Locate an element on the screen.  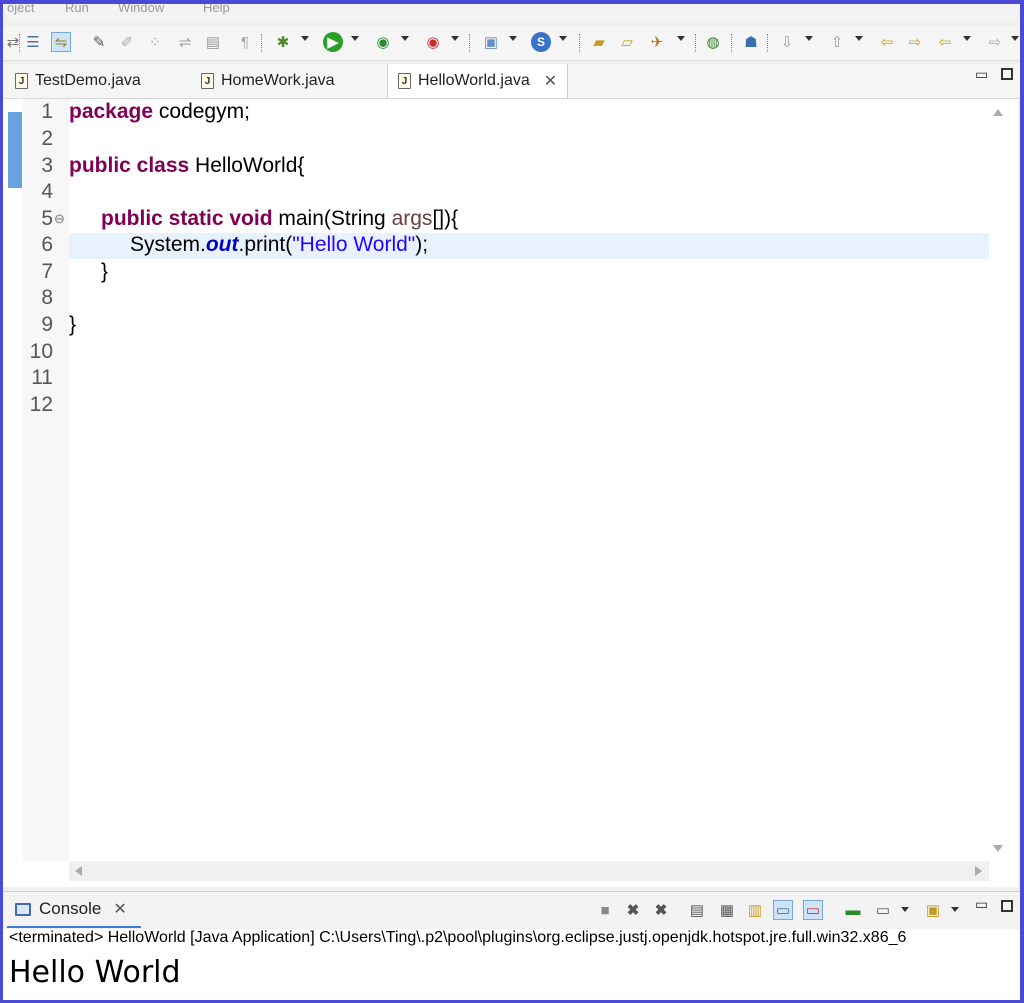
terminate-icon: ■ is located at coordinates (605, 910).